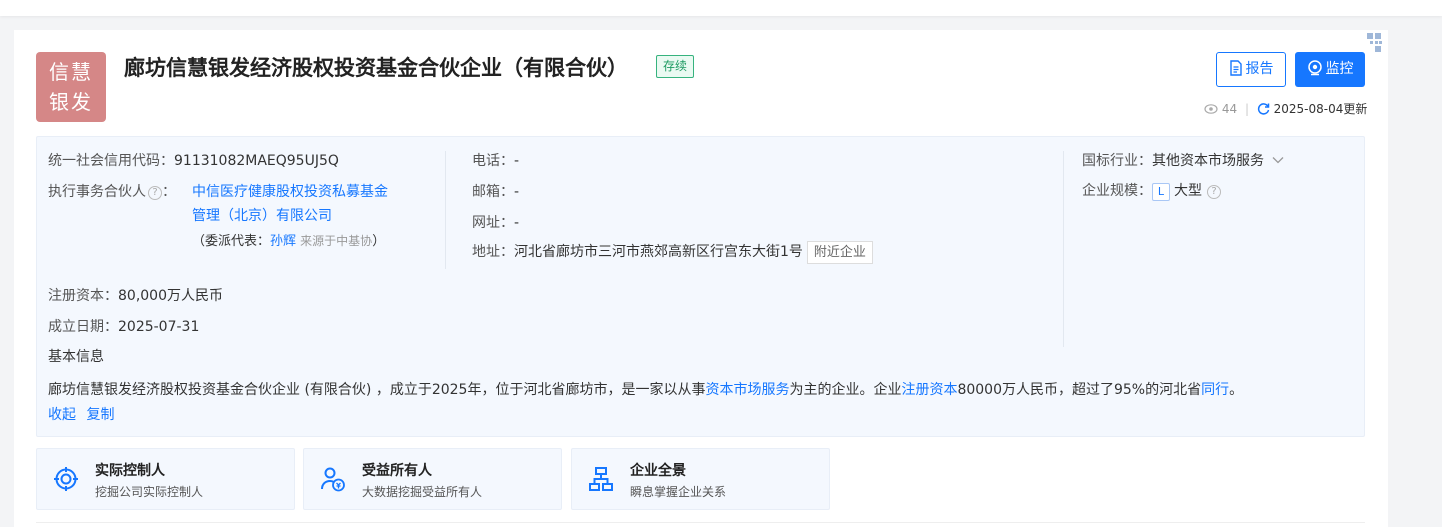 This screenshot has height=527, width=1442. I want to click on monitor-button: 监控, so click(1330, 69).